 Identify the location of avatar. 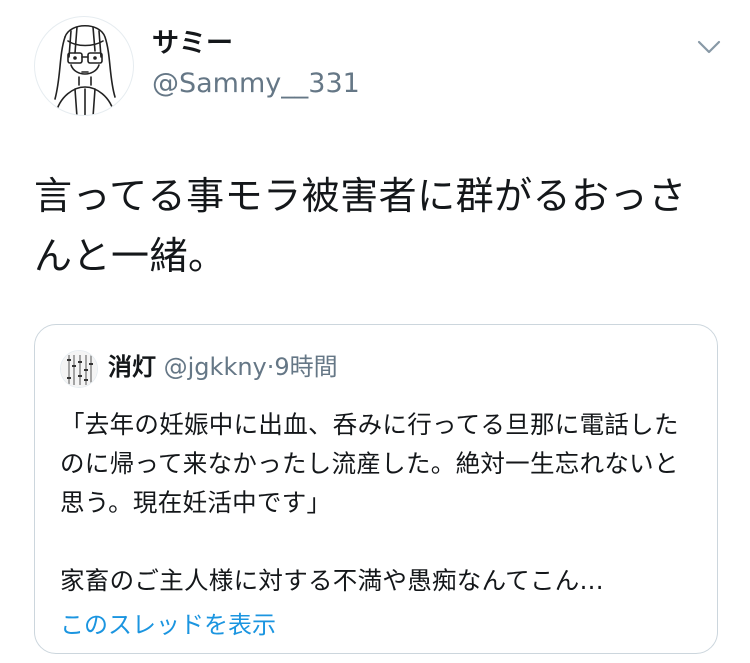
(84, 66).